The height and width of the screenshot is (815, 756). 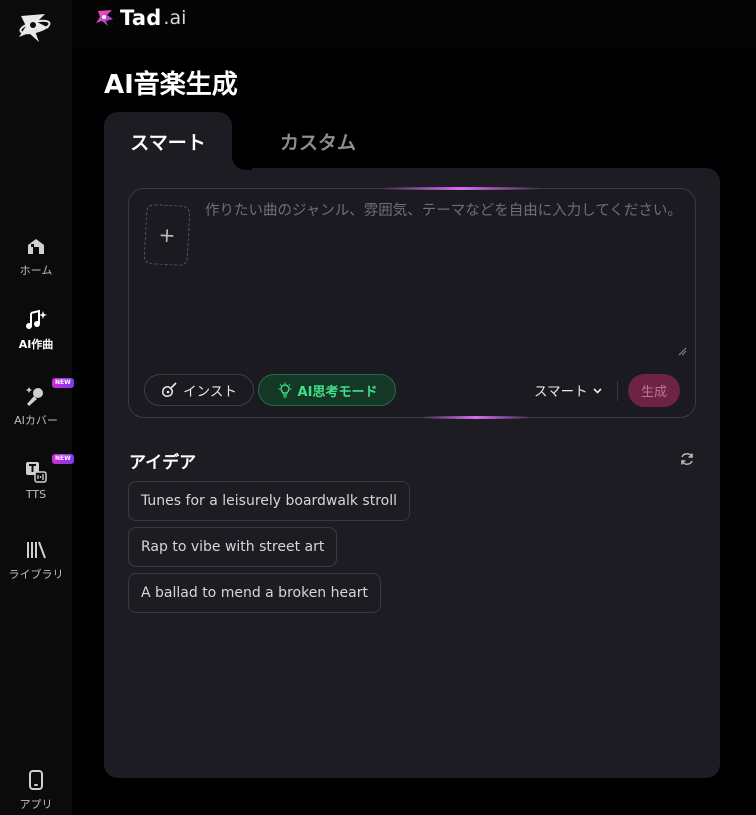 I want to click on ai-thinking-mode-button: AI思考モード, so click(x=327, y=390).